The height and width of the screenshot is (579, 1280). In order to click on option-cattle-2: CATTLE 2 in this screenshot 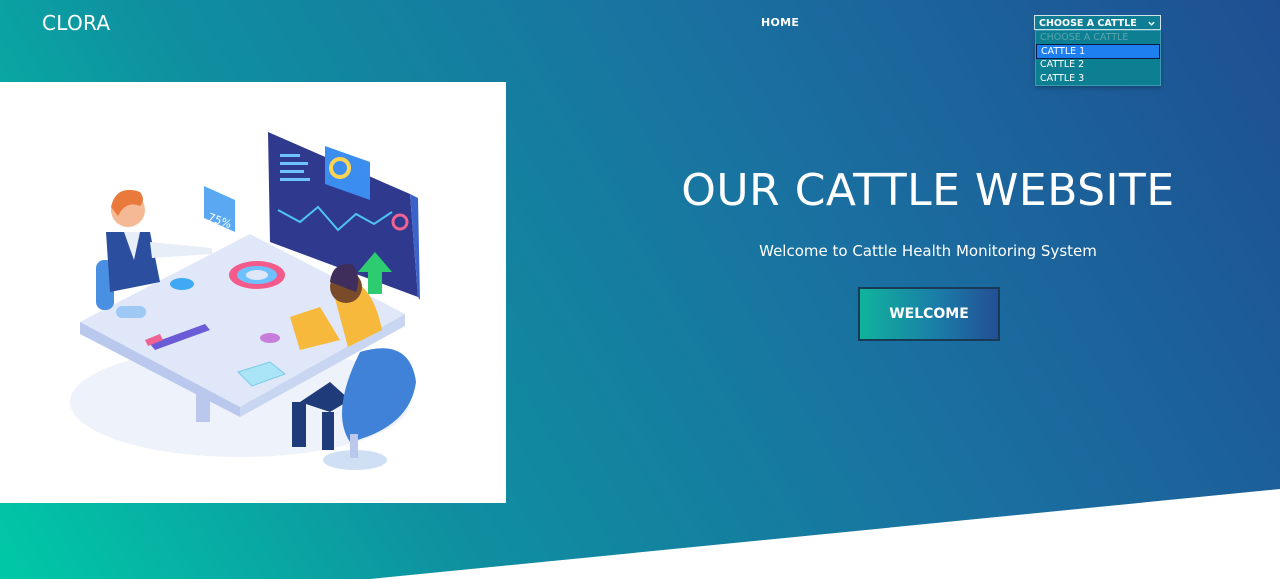, I will do `click(1098, 65)`.